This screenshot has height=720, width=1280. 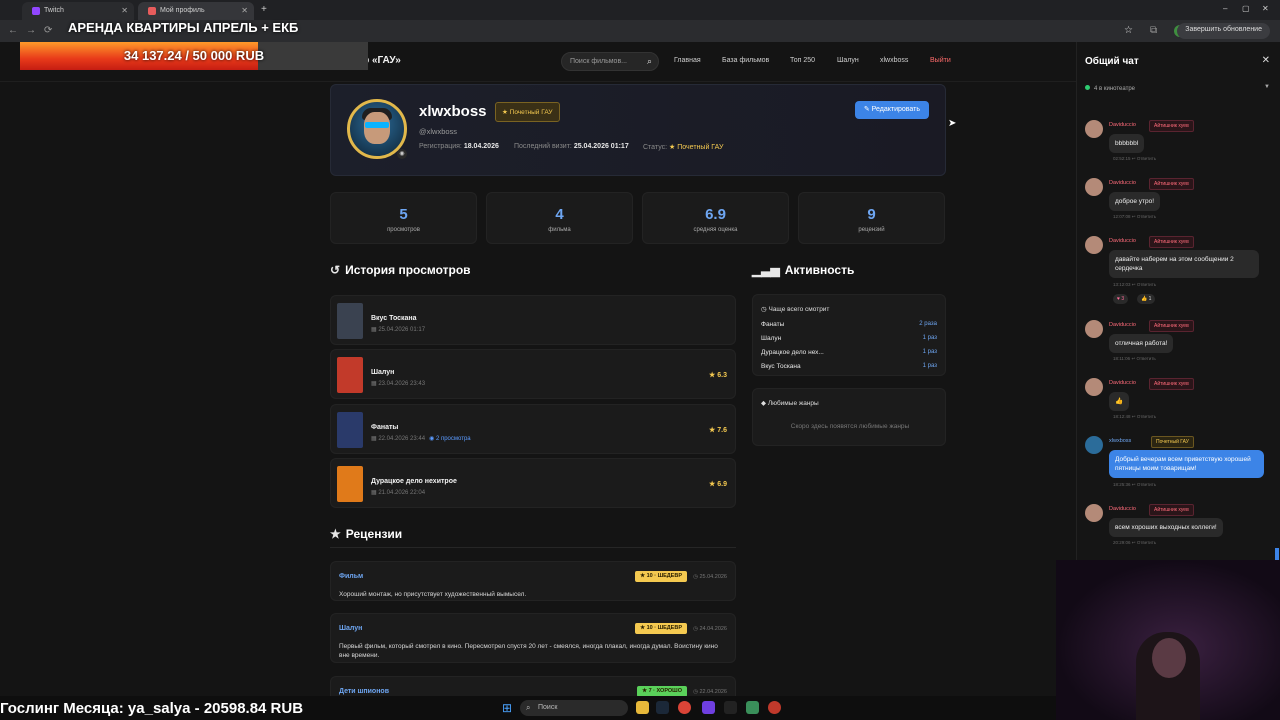 I want to click on reg-date: 18.04.2026, so click(x=481, y=146).